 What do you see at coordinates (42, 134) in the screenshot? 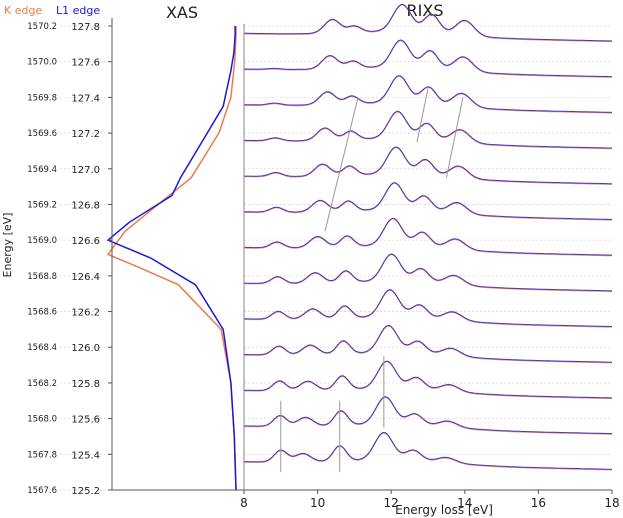
I see `y-tick-label-left: 1569.6` at bounding box center [42, 134].